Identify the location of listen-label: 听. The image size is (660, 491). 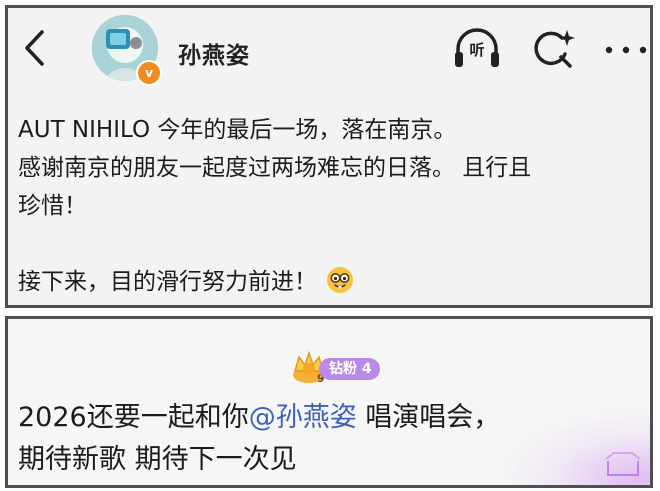
(477, 50).